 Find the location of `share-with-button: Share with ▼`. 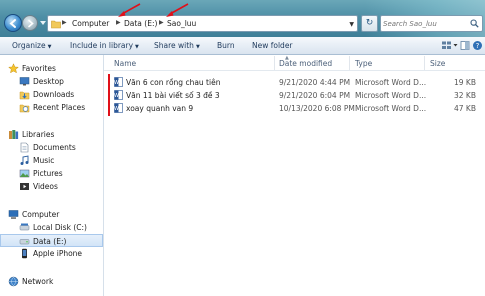

share-with-button: Share with ▼ is located at coordinates (177, 45).